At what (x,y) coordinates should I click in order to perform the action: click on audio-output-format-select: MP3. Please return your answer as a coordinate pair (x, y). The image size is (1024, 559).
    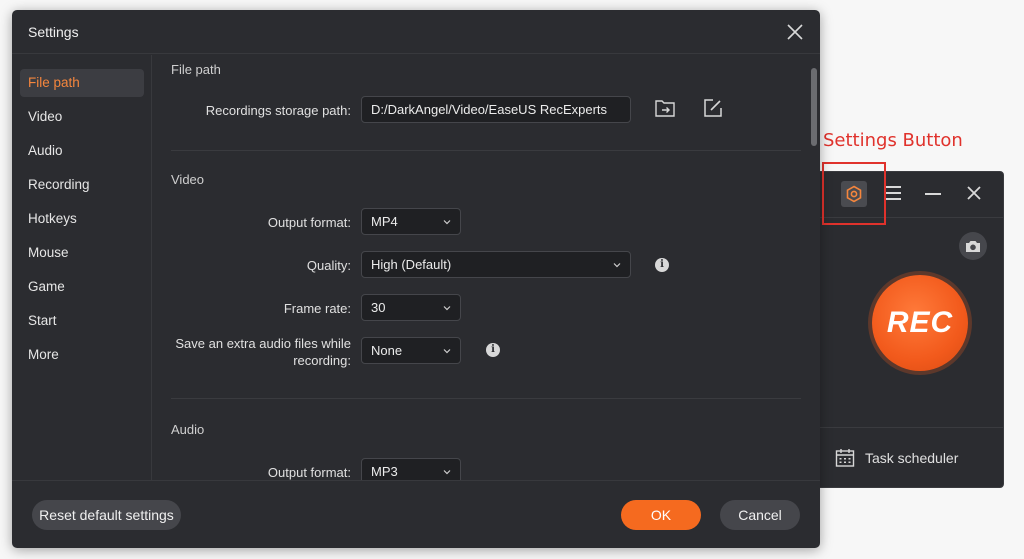
    Looking at the image, I should click on (411, 469).